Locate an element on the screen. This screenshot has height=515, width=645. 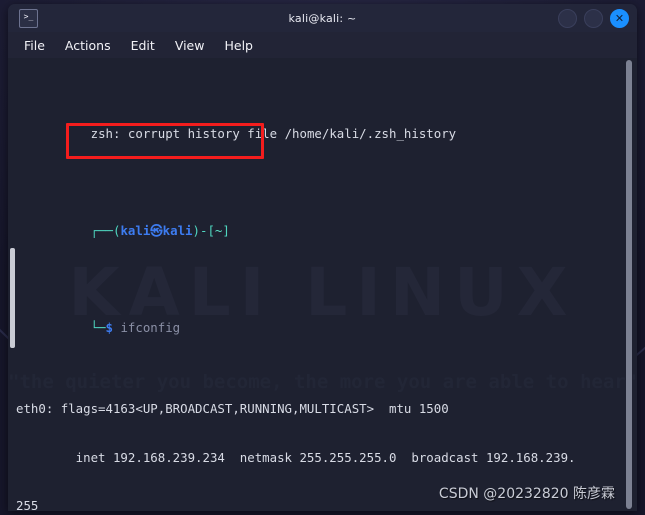
menu-item-view: View is located at coordinates (190, 45).